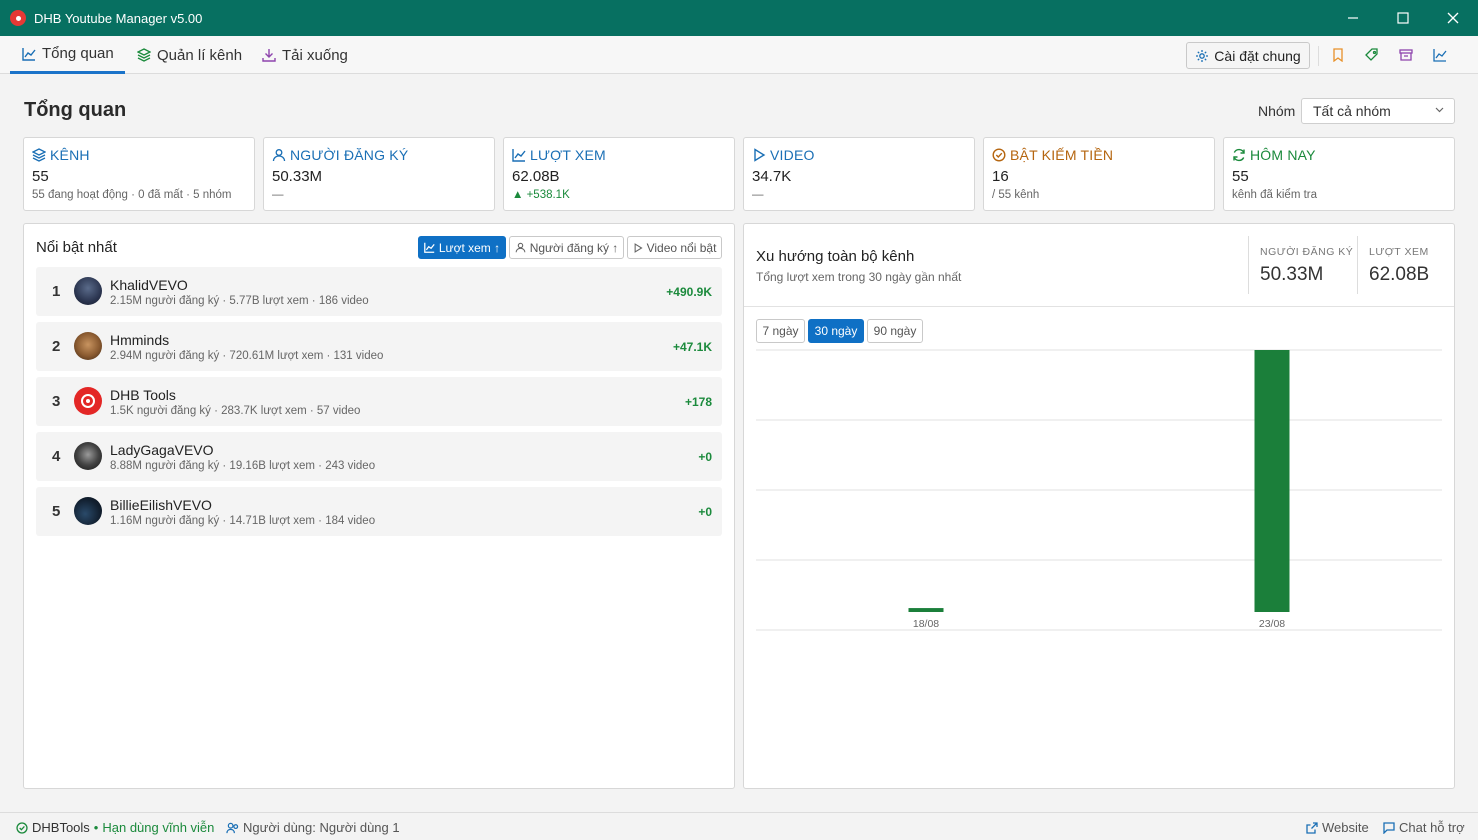 The image size is (1478, 840). Describe the element at coordinates (1406, 55) in the screenshot. I see `archive-button` at that location.